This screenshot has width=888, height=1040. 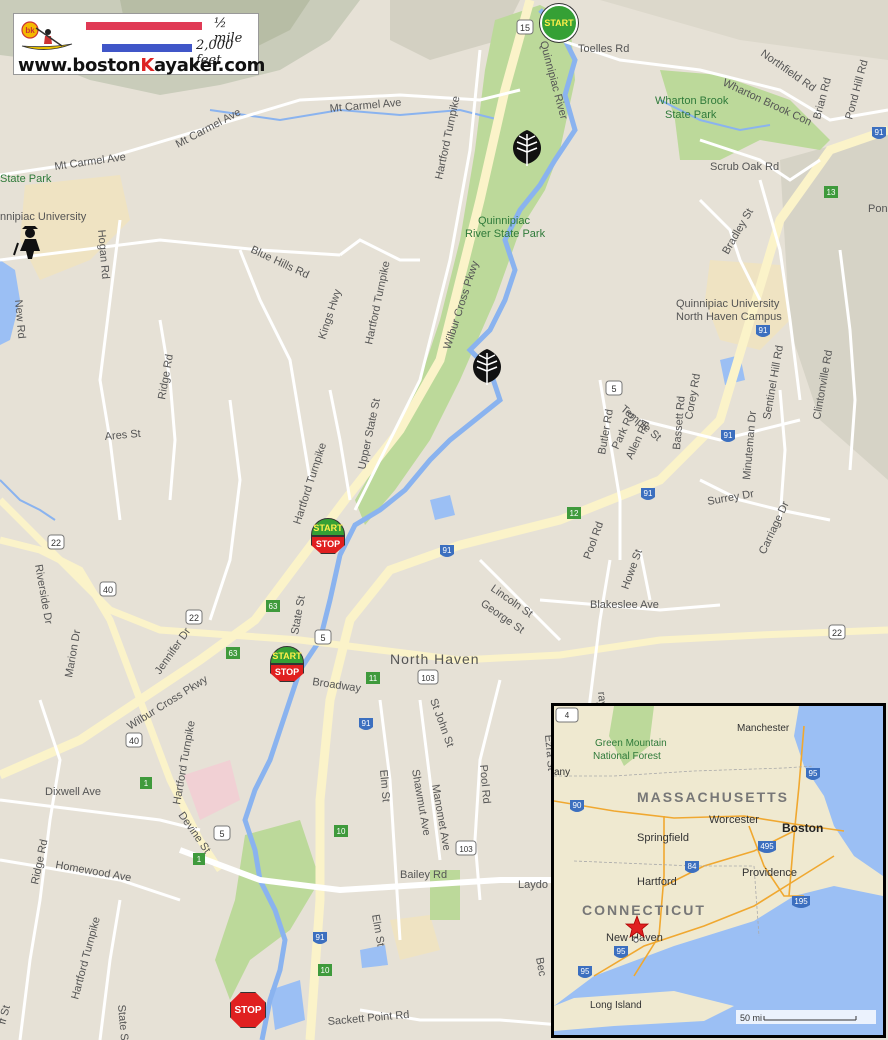 I want to click on inset-label-connecticut: CONNECTICUT, so click(x=644, y=910).